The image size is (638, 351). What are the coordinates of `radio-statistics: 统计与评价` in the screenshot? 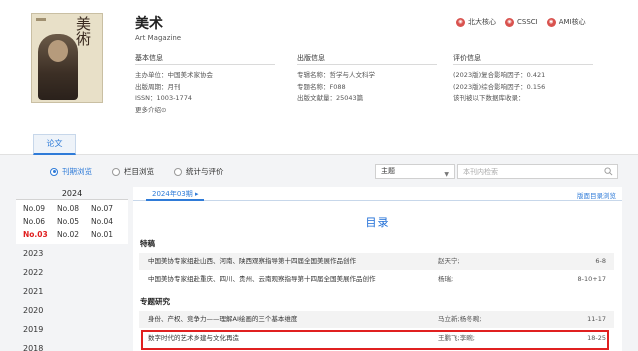 It's located at (199, 171).